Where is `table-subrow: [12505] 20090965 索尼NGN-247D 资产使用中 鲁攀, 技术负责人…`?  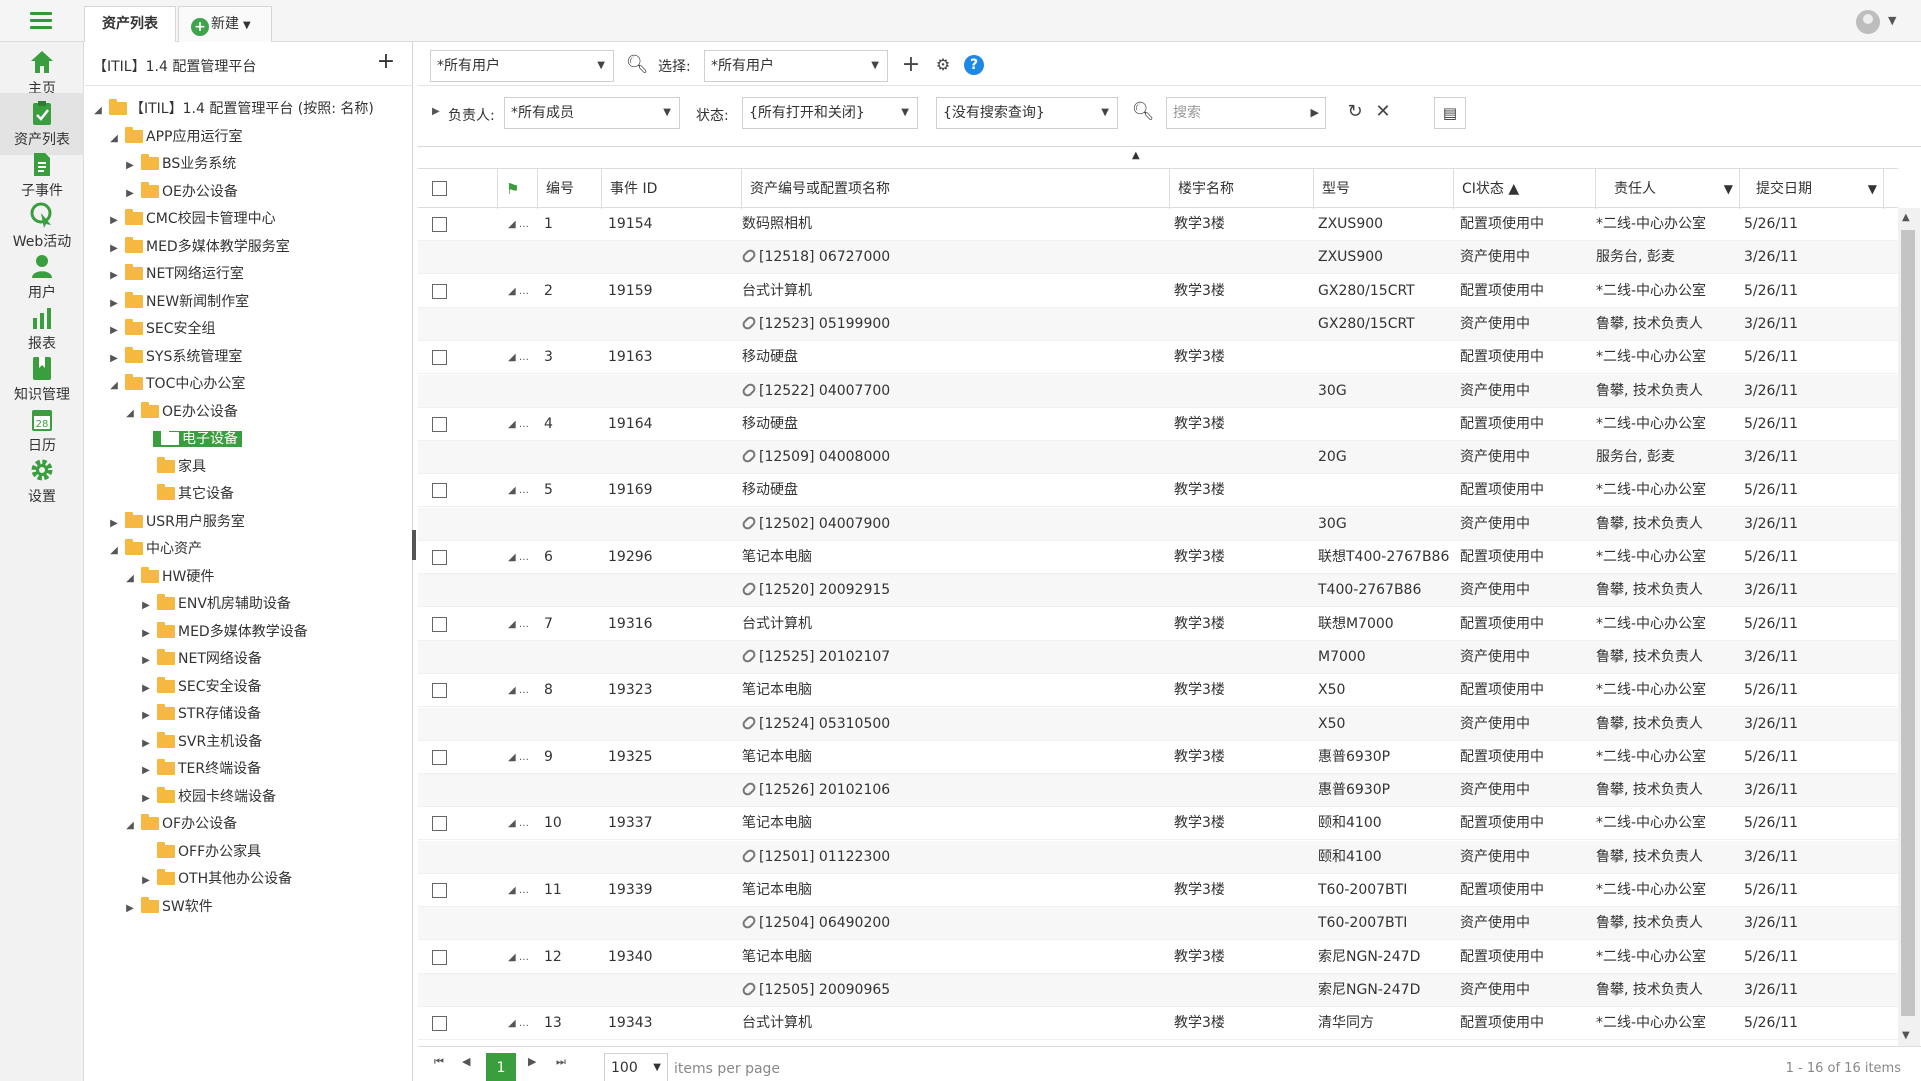 table-subrow: [12505] 20090965 索尼NGN-247D 资产使用中 鲁攀, 技术负责人… is located at coordinates (1158, 990).